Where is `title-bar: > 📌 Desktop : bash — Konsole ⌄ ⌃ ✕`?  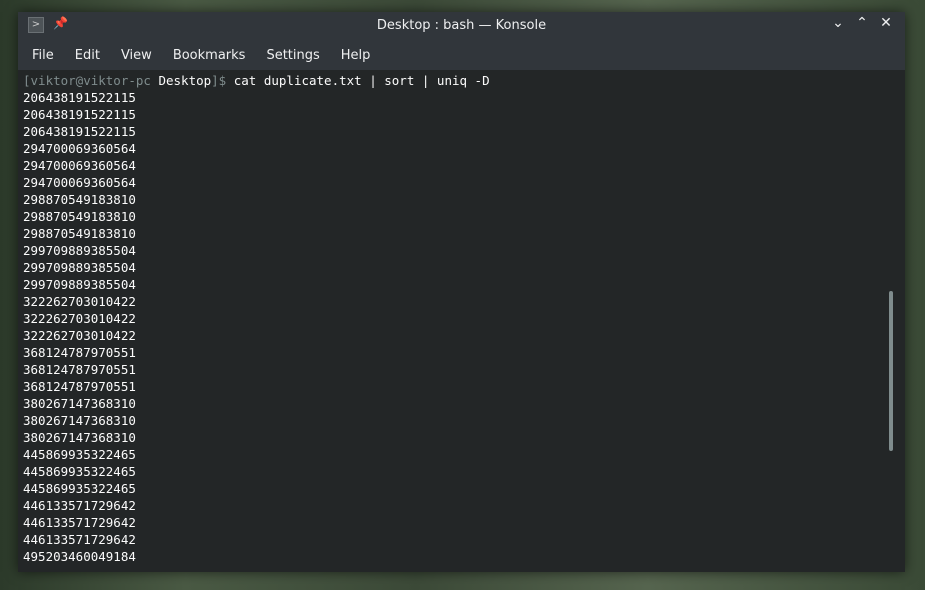 title-bar: > 📌 Desktop : bash — Konsole ⌄ ⌃ ✕ is located at coordinates (461, 26).